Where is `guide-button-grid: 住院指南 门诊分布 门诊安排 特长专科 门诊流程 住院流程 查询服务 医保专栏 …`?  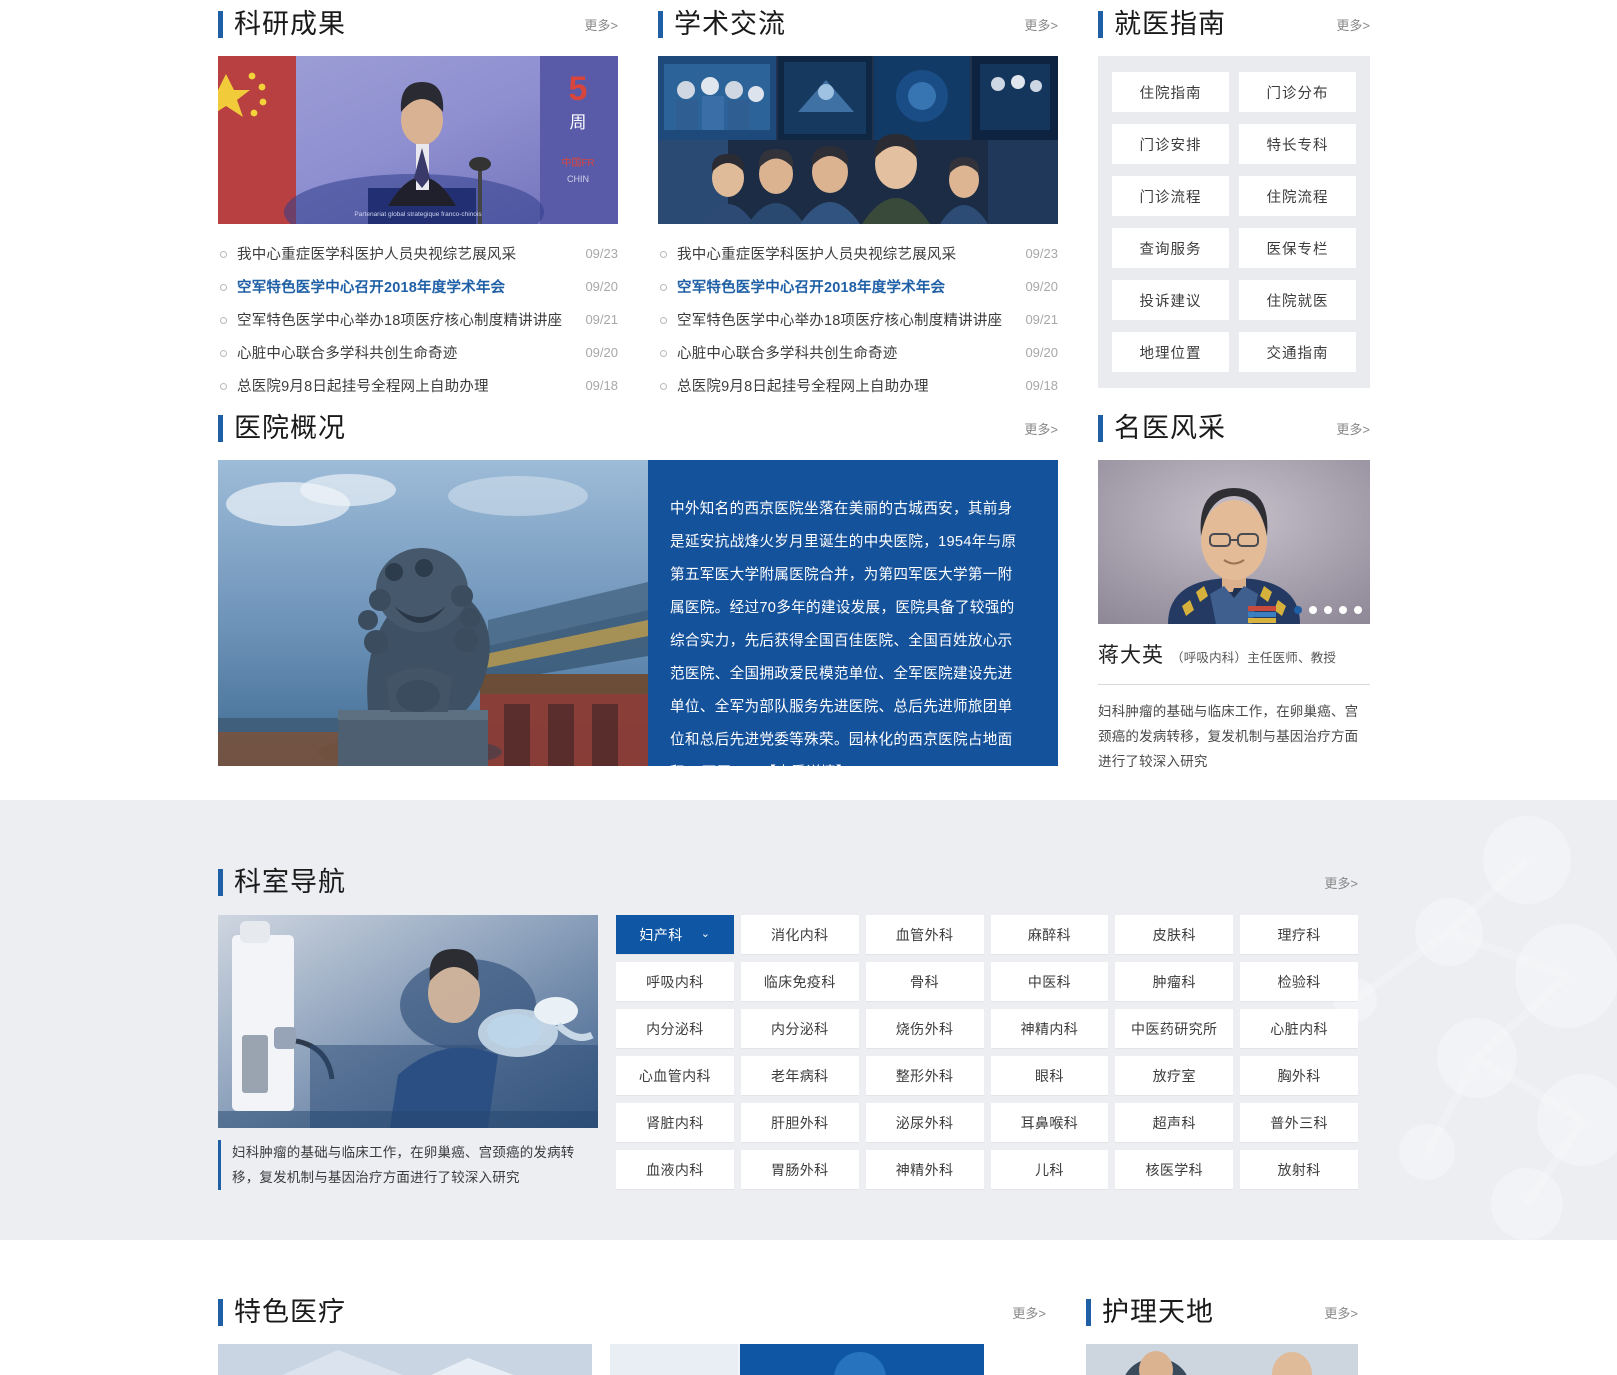 guide-button-grid: 住院指南 门诊分布 门诊安排 特长专科 门诊流程 住院流程 查询服务 医保专栏 … is located at coordinates (1234, 222).